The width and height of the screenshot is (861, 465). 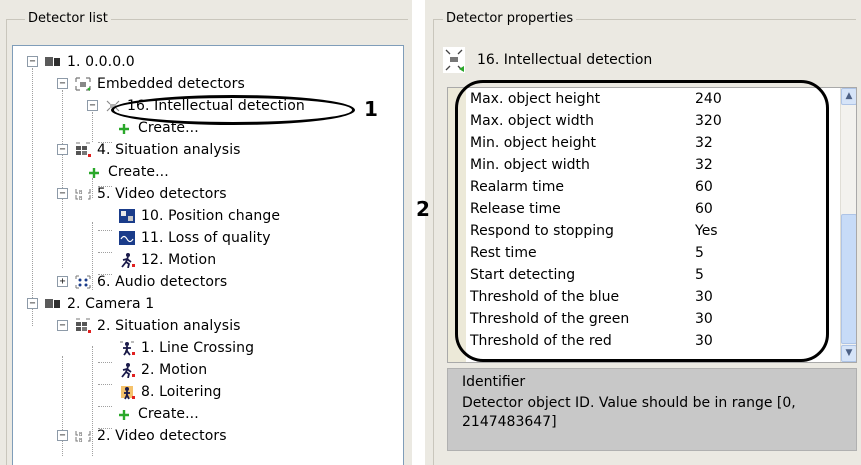 I want to click on tree-item-situation-analysis: − 2. Situation analysis, so click(x=149, y=326).